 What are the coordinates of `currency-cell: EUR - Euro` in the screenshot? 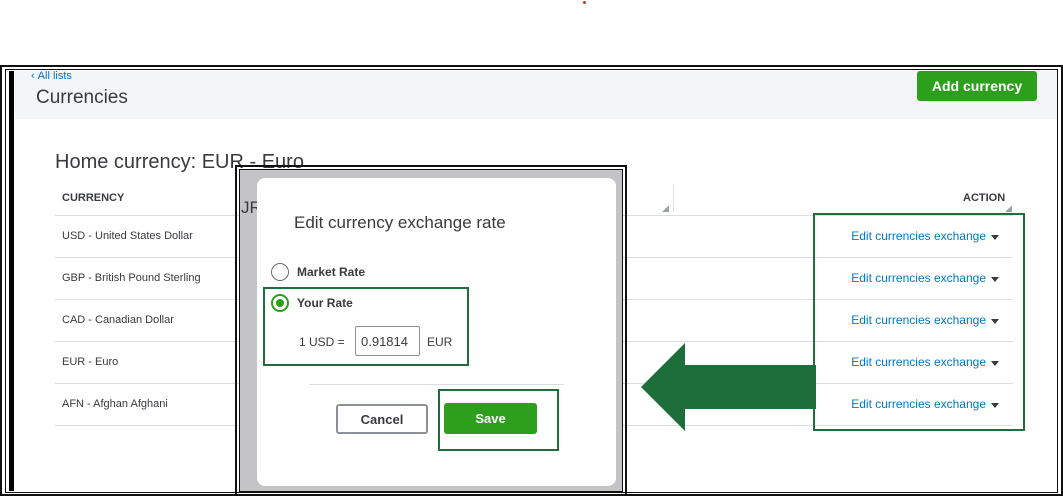 It's located at (90, 362).